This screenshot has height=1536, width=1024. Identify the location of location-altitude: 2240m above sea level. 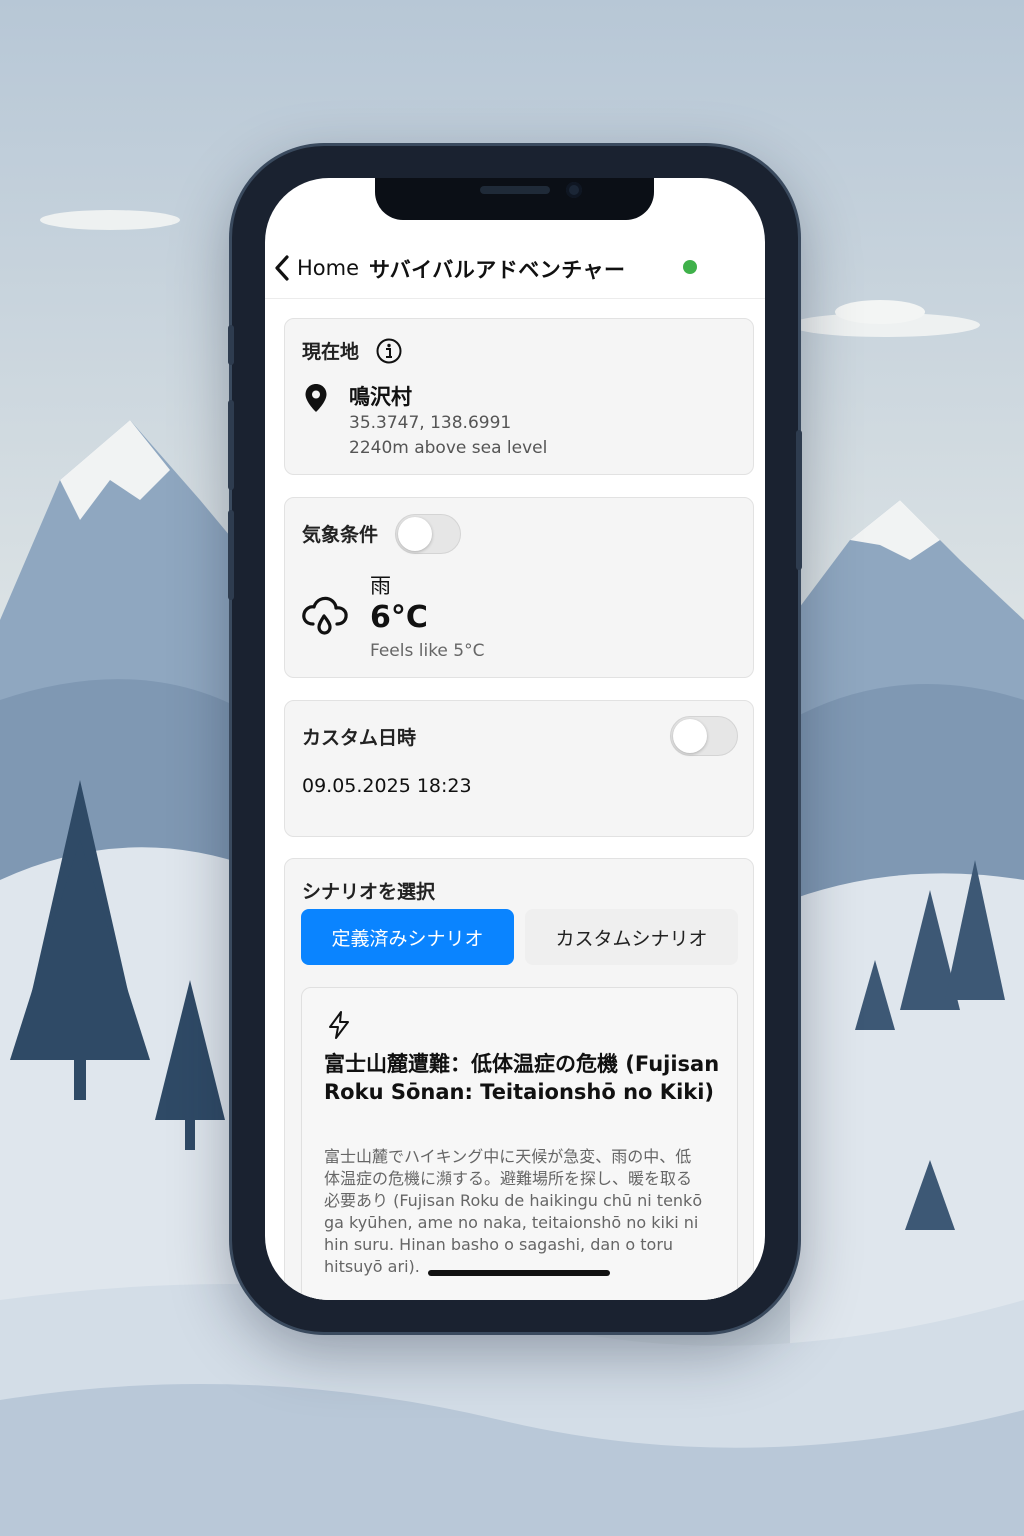
(448, 448).